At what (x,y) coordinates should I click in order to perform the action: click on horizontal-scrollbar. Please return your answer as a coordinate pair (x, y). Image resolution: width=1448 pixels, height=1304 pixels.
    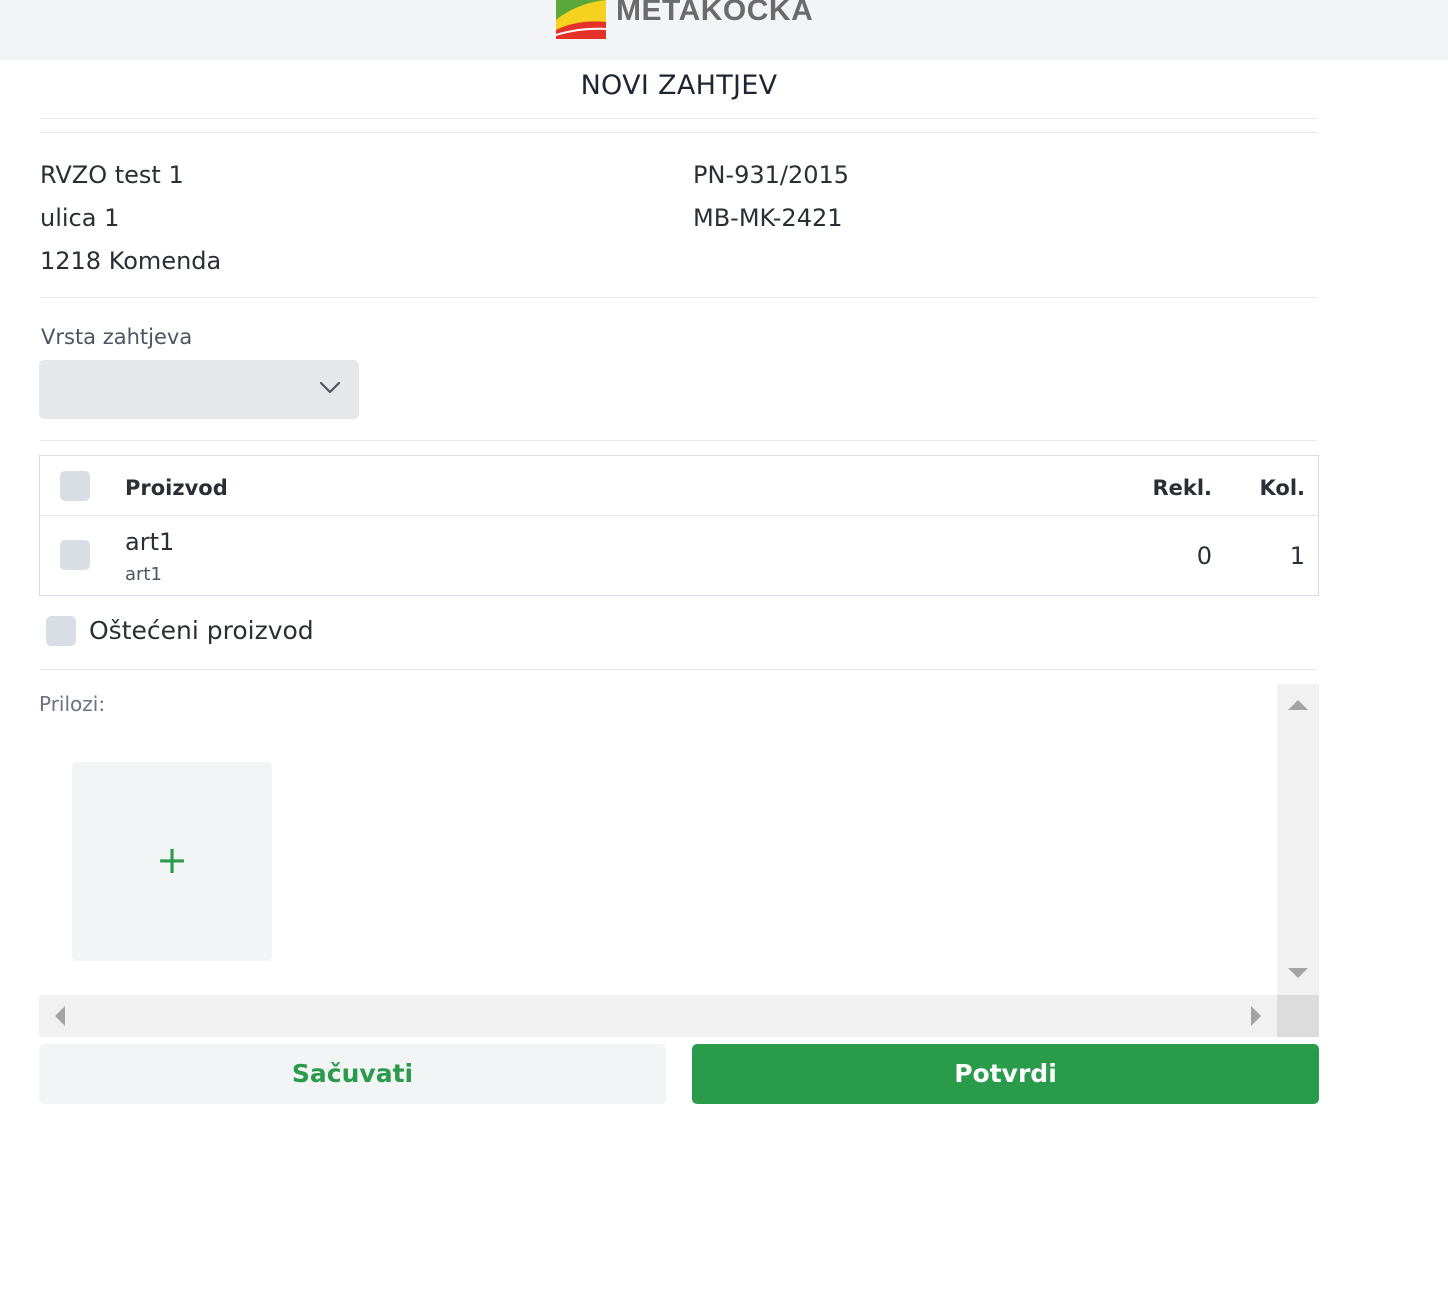
    Looking at the image, I should click on (658, 1016).